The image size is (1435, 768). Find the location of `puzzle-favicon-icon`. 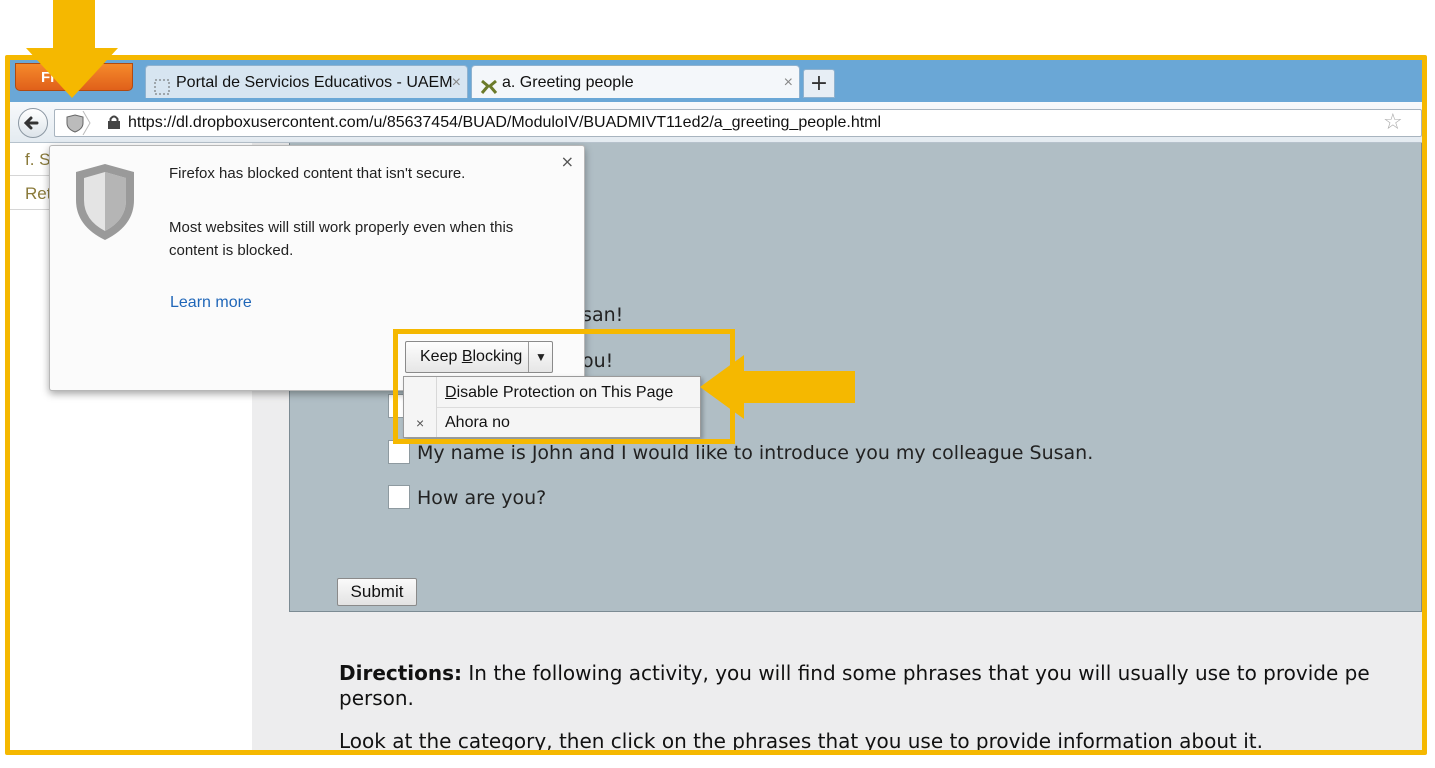

puzzle-favicon-icon is located at coordinates (489, 84).